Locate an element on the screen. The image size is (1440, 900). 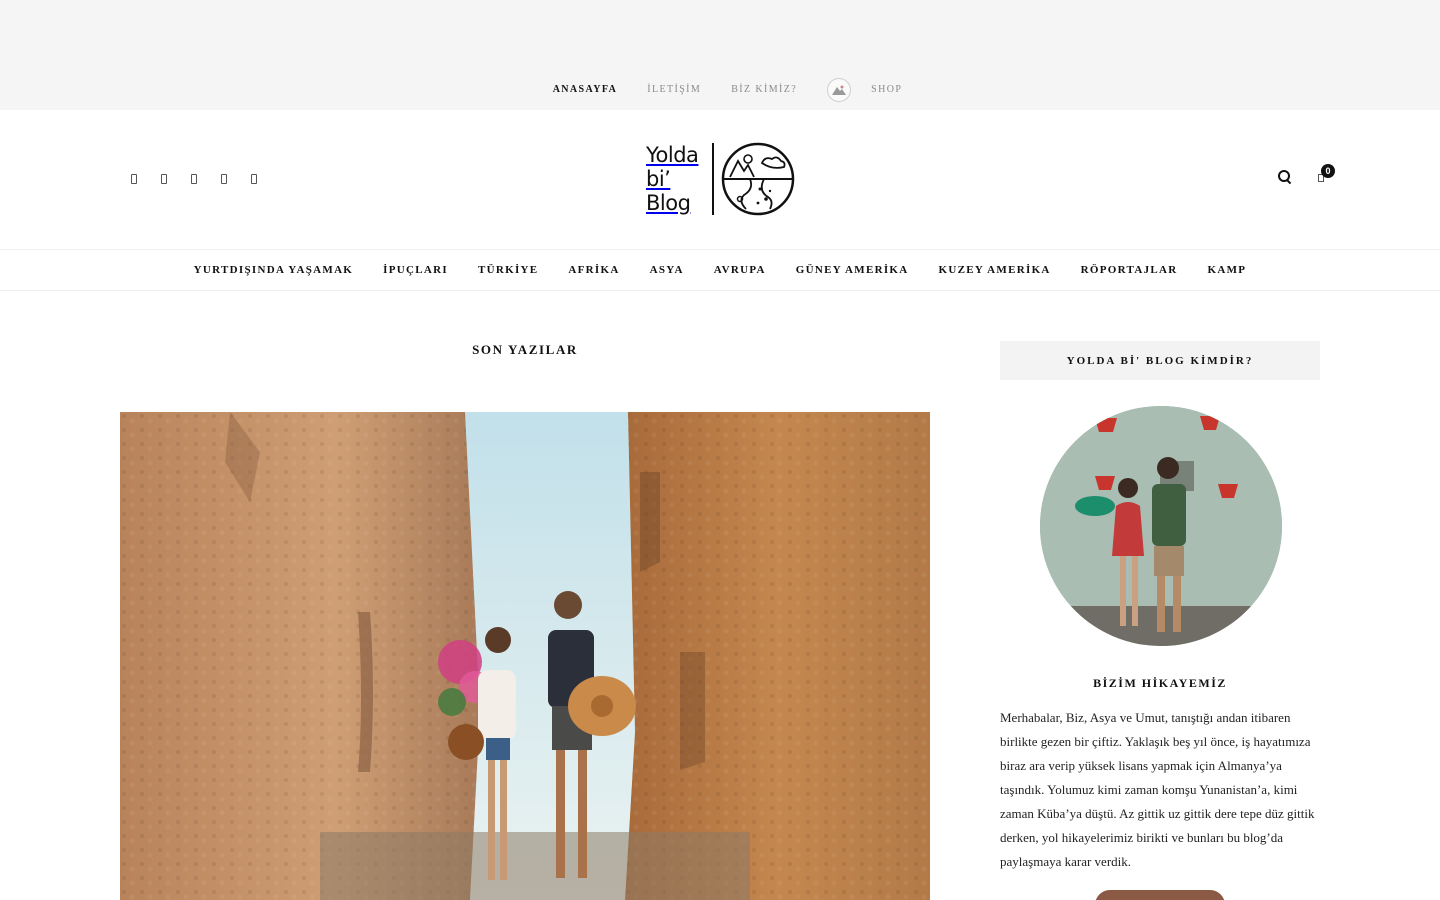
our-story-title: BİZİM HİKAYEMİZ is located at coordinates (1160, 683).